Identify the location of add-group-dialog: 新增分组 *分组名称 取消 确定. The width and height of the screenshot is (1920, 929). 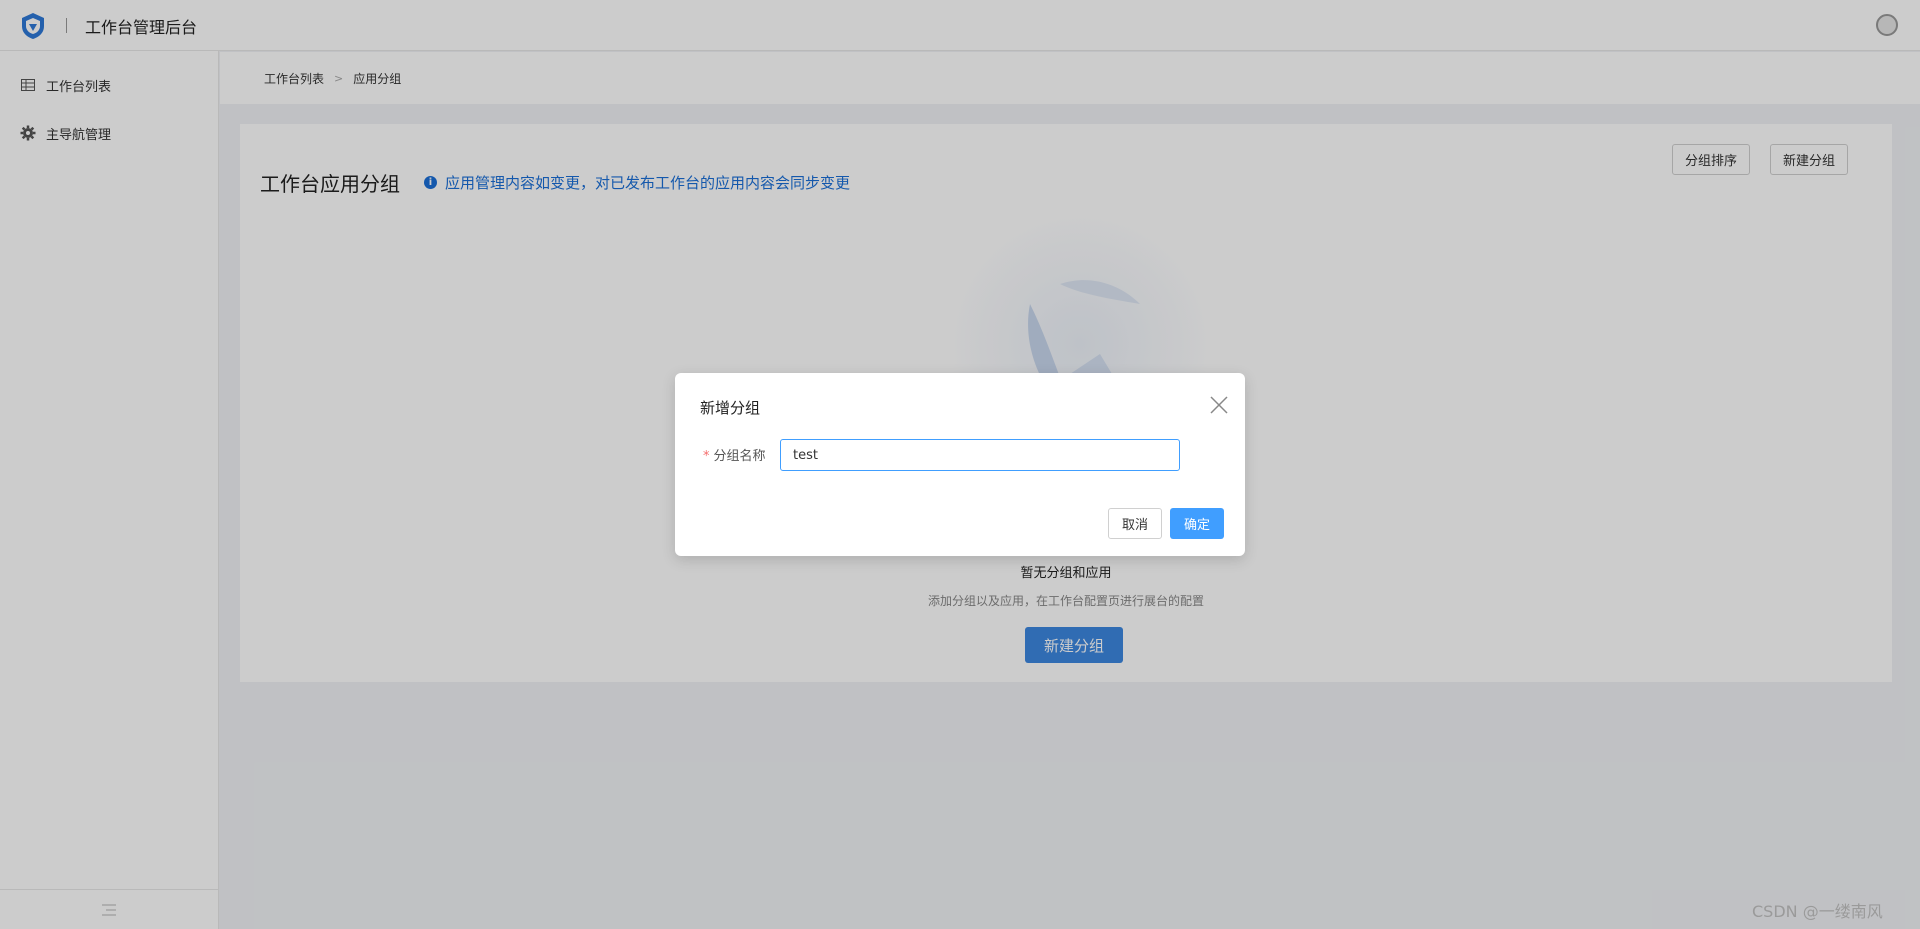
(960, 464).